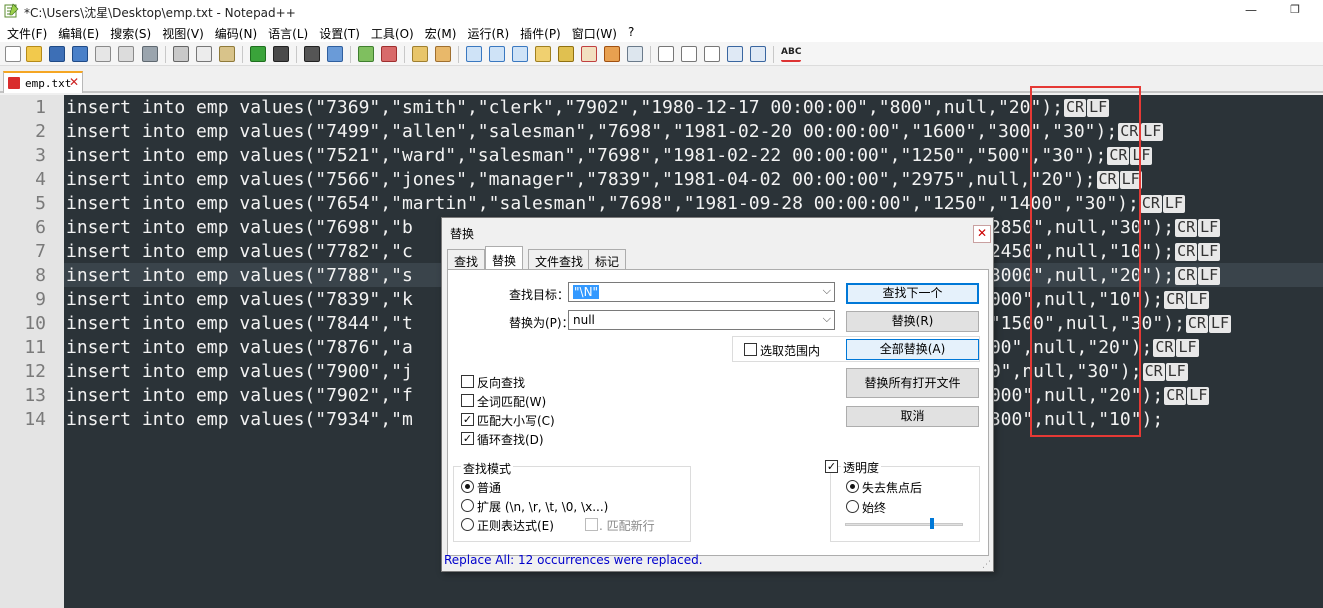 This screenshot has height=608, width=1323. What do you see at coordinates (594, 32) in the screenshot?
I see `menu-window: 窗口(W)` at bounding box center [594, 32].